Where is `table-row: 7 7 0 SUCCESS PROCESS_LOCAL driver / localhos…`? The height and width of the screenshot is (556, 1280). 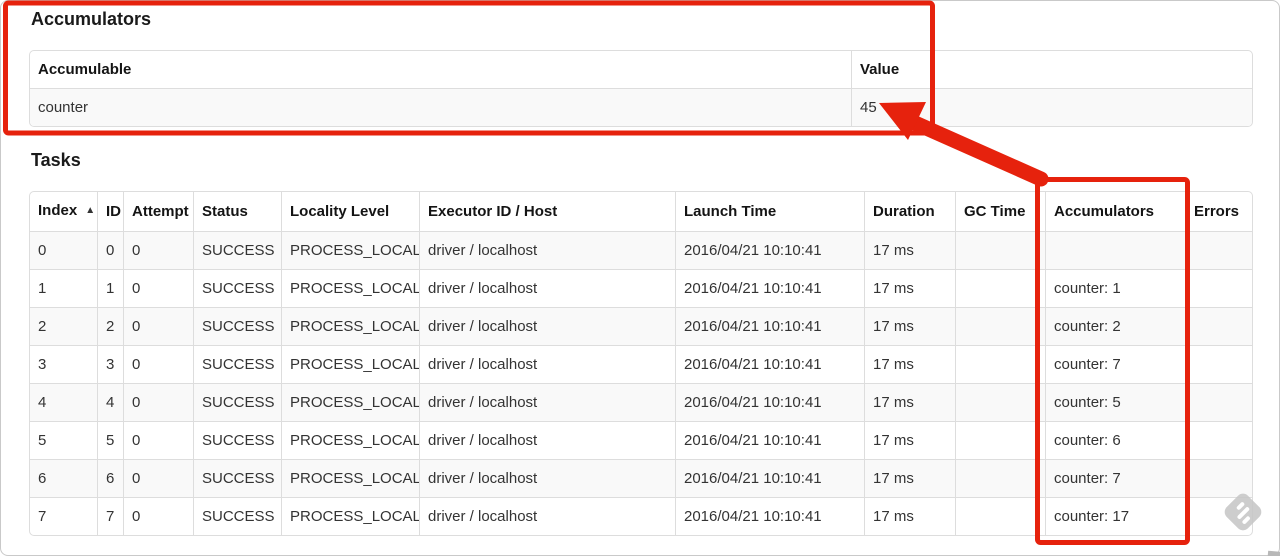
table-row: 7 7 0 SUCCESS PROCESS_LOCAL driver / localhos… is located at coordinates (641, 516).